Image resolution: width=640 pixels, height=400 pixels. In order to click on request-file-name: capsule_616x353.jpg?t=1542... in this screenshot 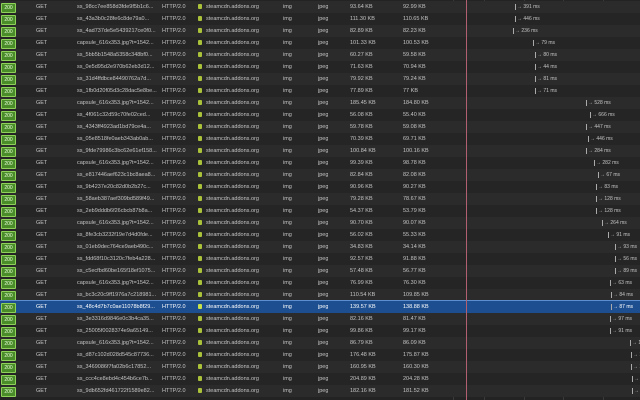, I will do `click(115, 223)`.